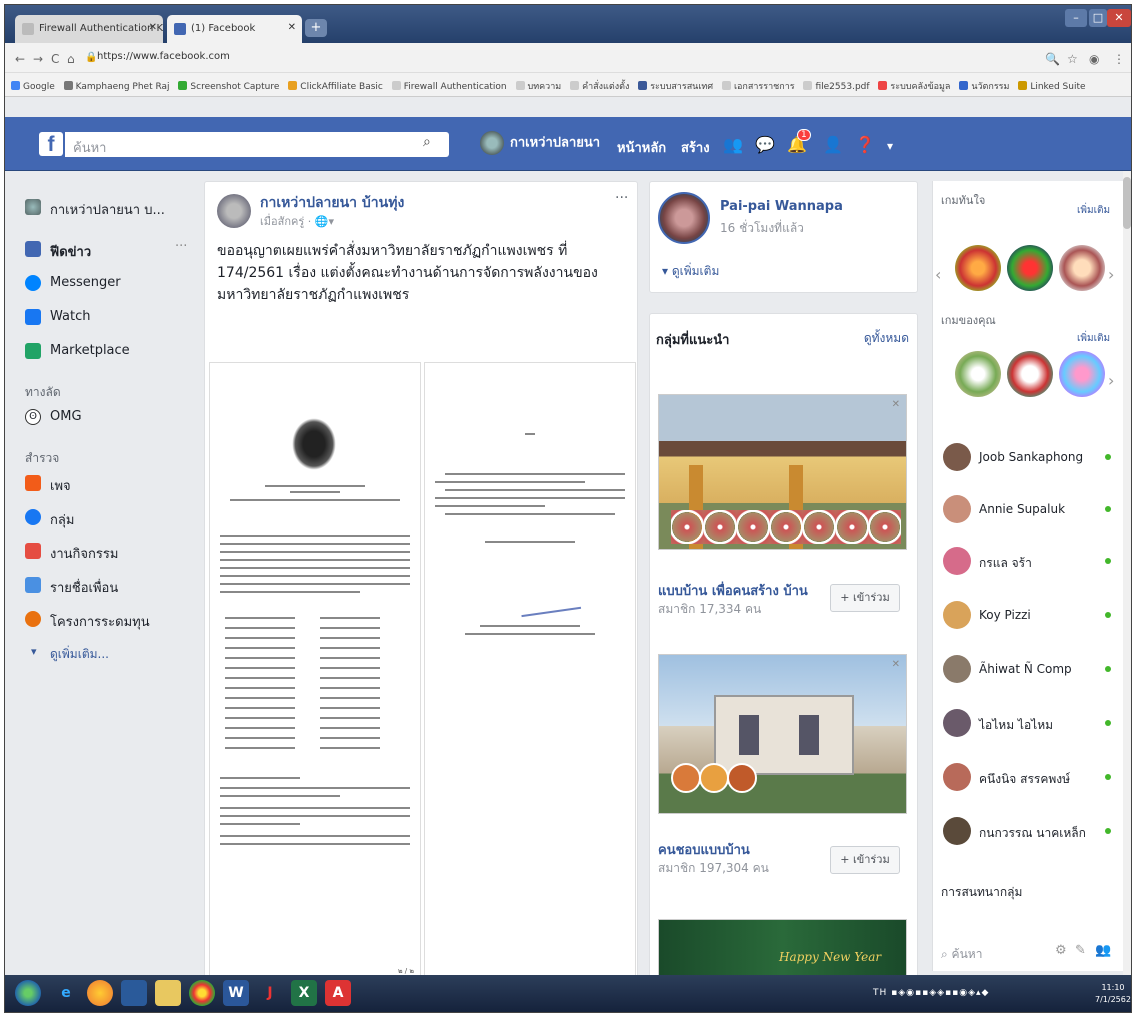  Describe the element at coordinates (1052, 59) in the screenshot. I see `zoom-icon: 🔍` at that location.